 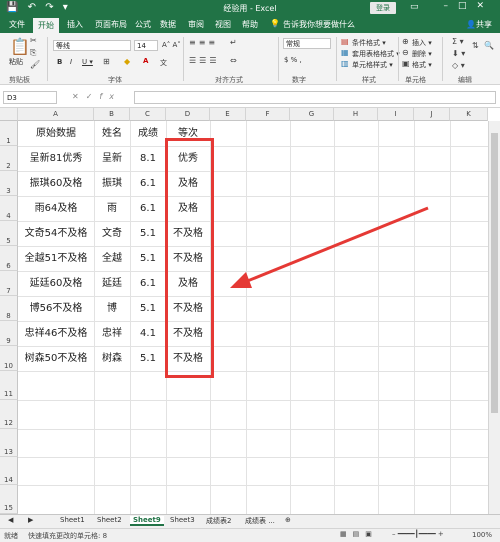 What do you see at coordinates (10, 520) in the screenshot?
I see `prev-sheet-icon: ◀` at bounding box center [10, 520].